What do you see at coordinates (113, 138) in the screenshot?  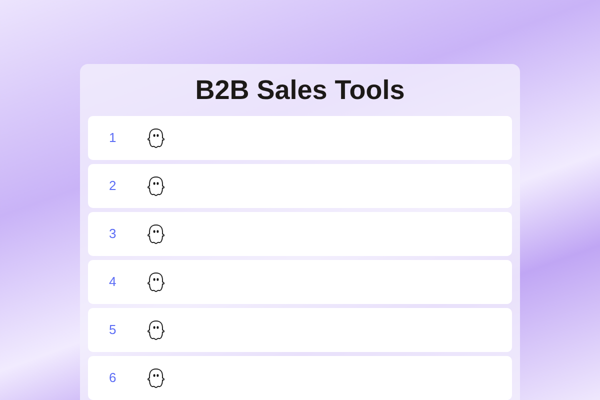 I see `row-number: 1` at bounding box center [113, 138].